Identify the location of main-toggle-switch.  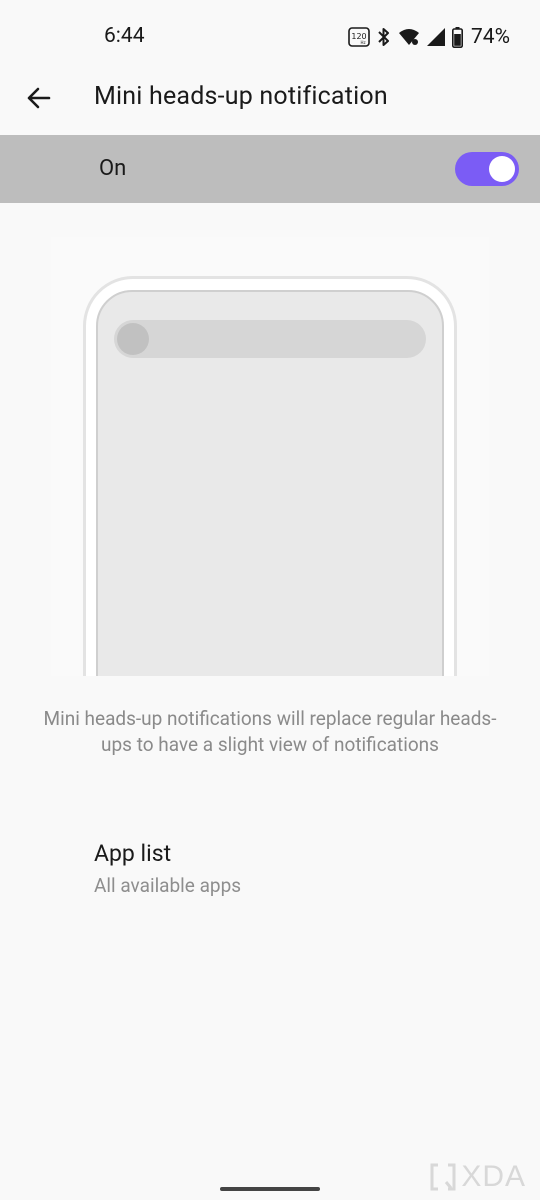
(487, 169).